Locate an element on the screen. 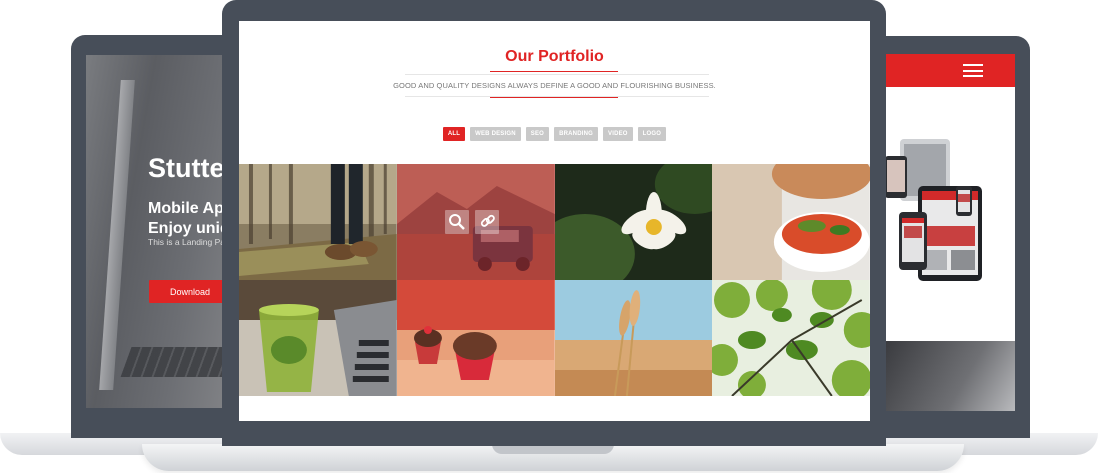  right-tablet-screen is located at coordinates (950, 232).